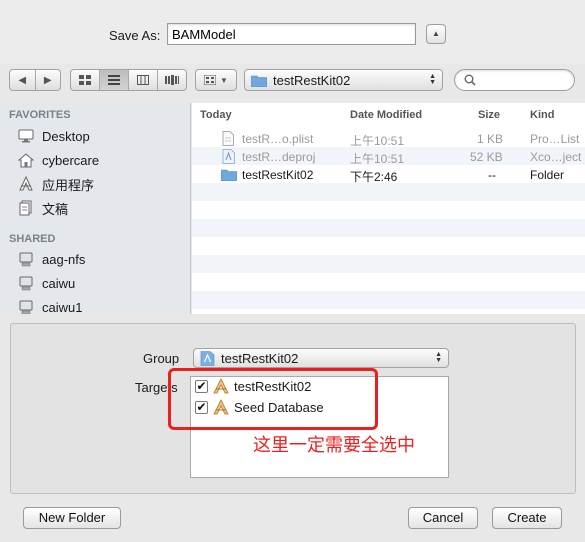 The image size is (585, 542). Describe the element at coordinates (278, 139) in the screenshot. I see `file-name: testR…o.plist` at that location.